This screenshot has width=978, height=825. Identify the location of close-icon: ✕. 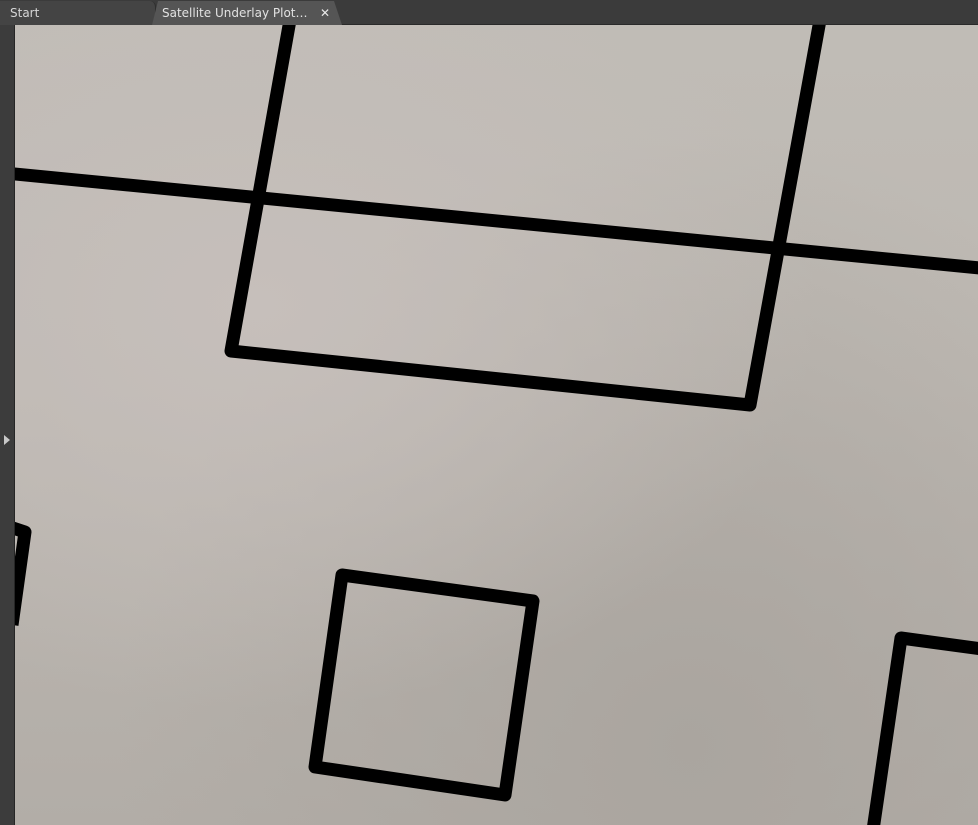
(325, 13).